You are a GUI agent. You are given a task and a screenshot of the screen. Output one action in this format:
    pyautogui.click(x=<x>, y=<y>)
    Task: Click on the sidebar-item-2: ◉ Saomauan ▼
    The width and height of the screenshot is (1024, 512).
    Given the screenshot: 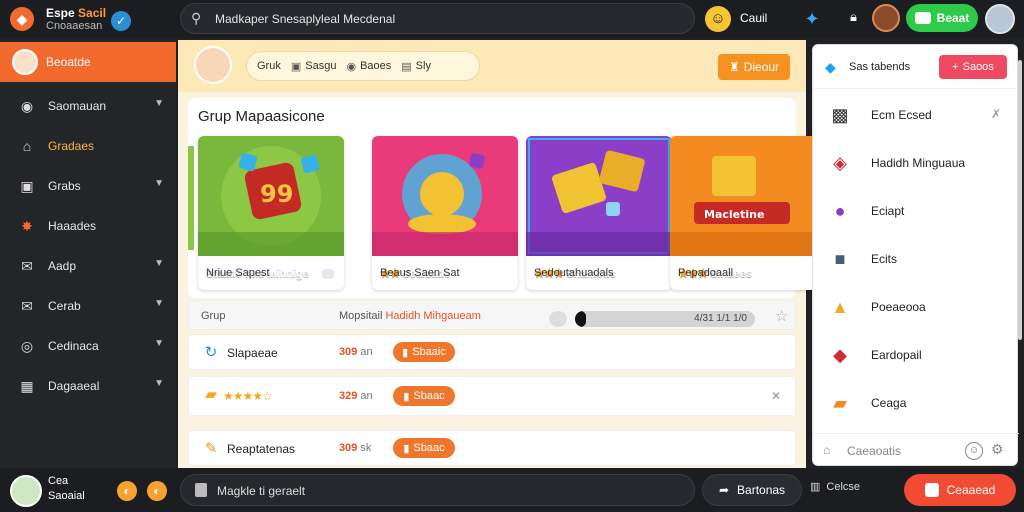 What is the action you would take?
    pyautogui.click(x=88, y=106)
    